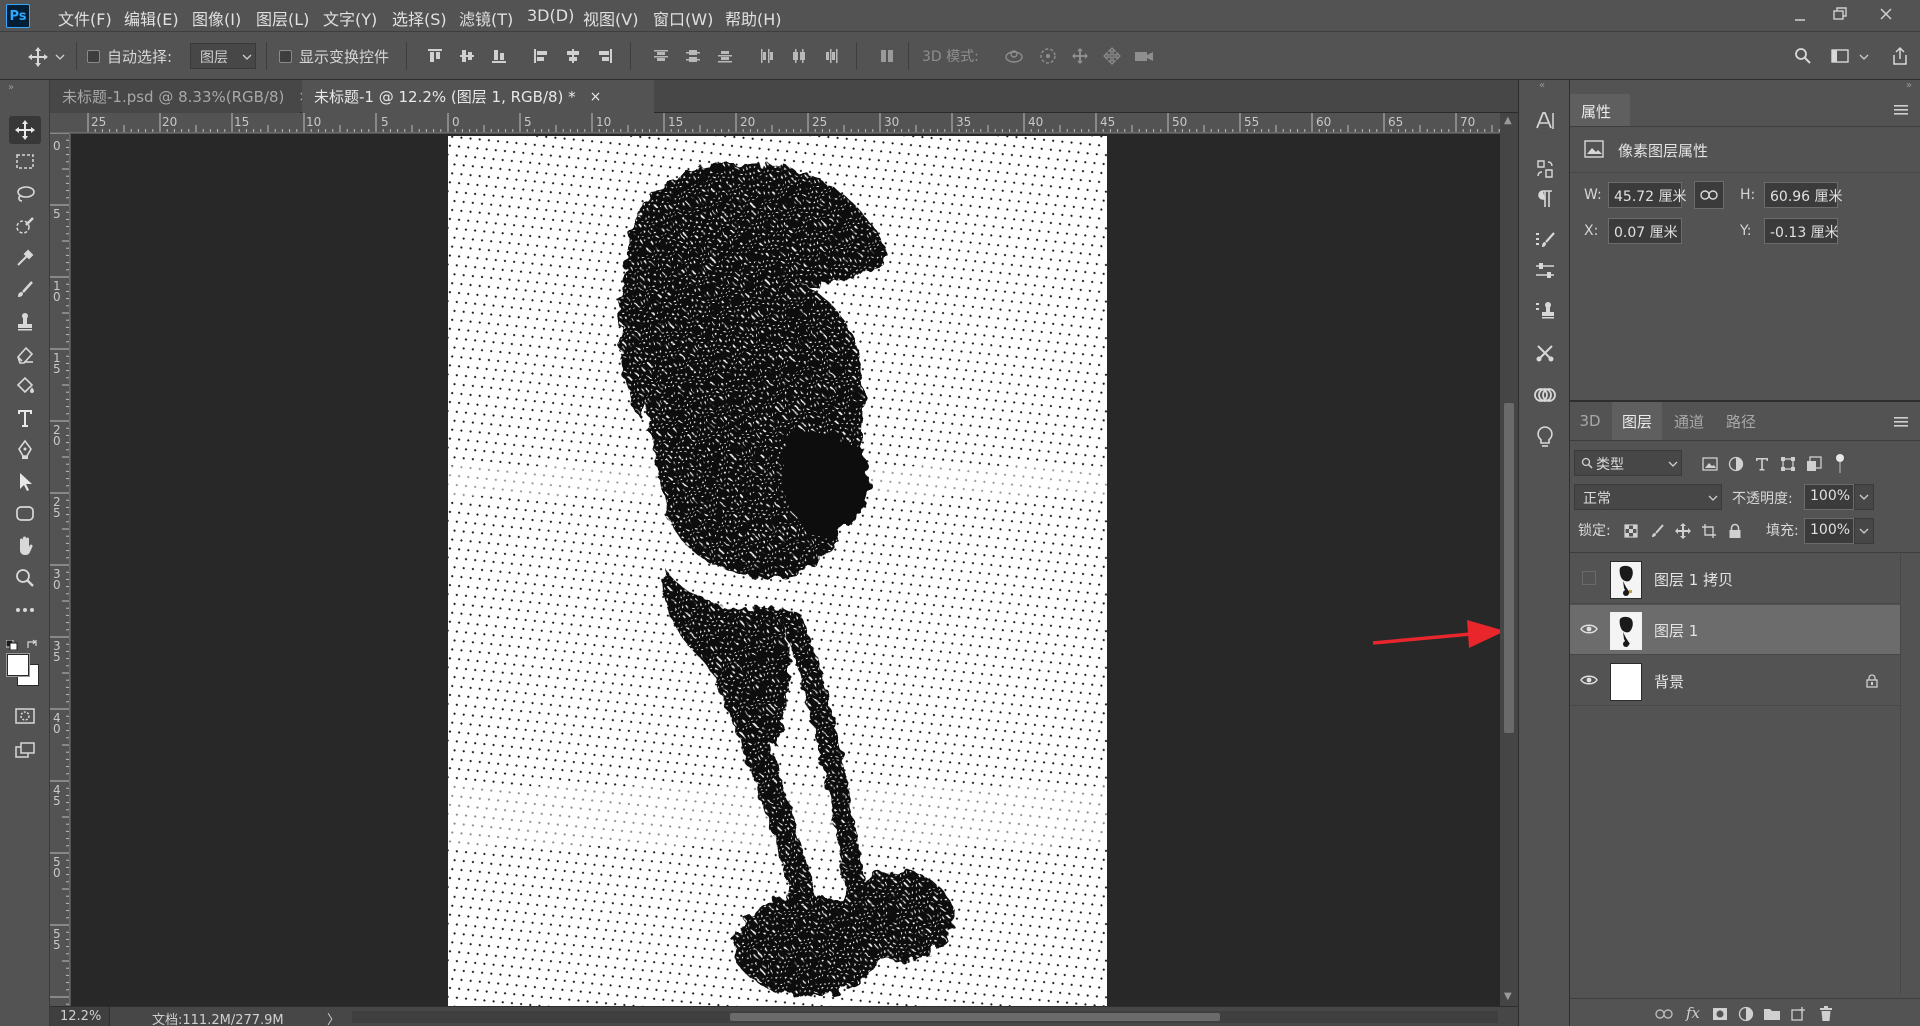 The image size is (1920, 1026). What do you see at coordinates (467, 56) in the screenshot?
I see `align-vertical-center-icon` at bounding box center [467, 56].